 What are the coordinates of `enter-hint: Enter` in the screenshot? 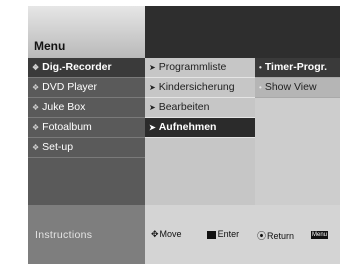 It's located at (223, 234).